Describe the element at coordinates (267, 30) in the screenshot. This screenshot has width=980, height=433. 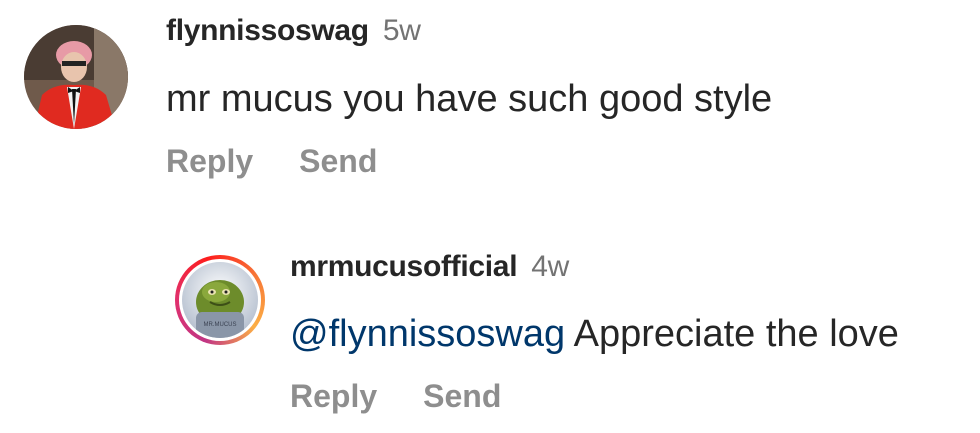
I see `username-text: flynnissoswag` at that location.